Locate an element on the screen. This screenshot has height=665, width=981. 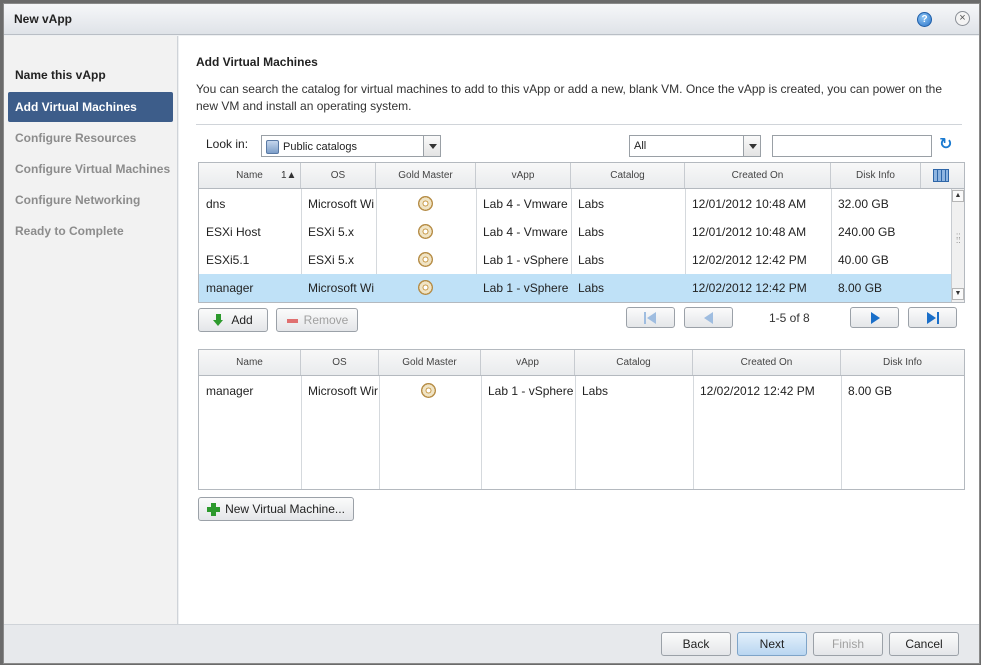
step-name-this-vapp: Name this vApp is located at coordinates (90, 75).